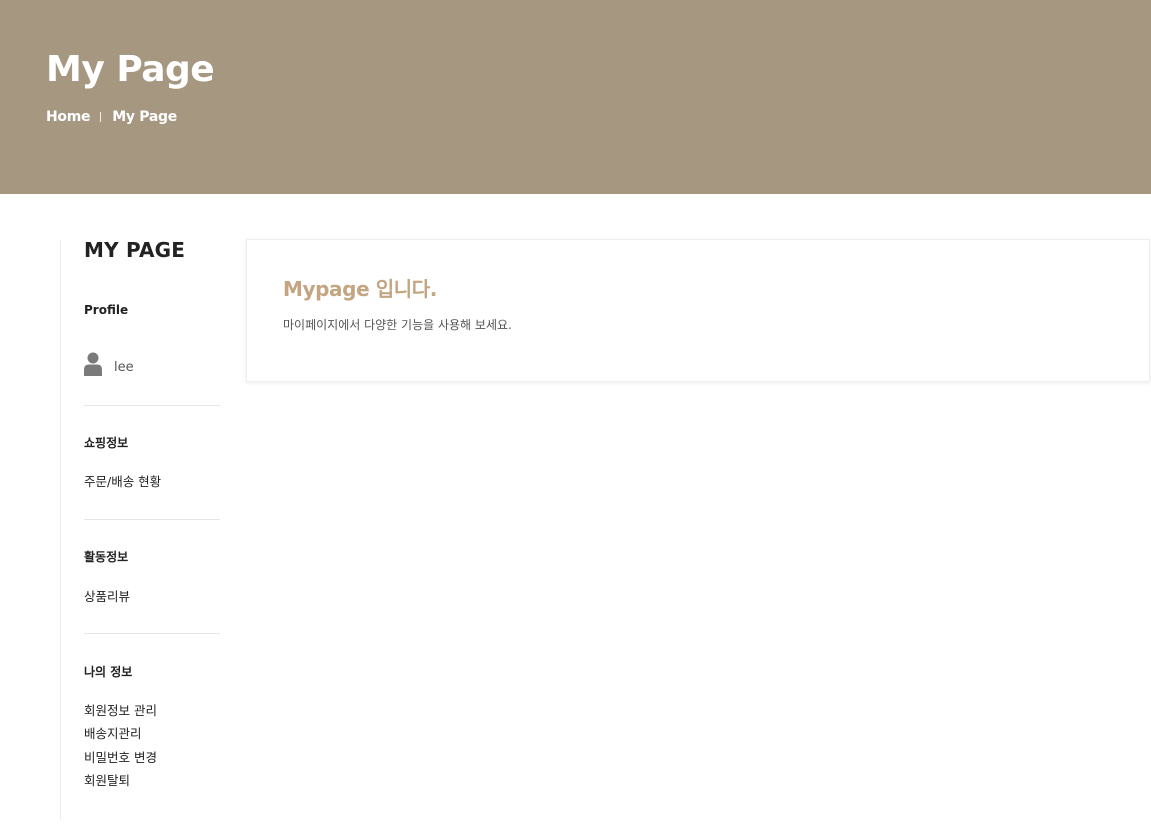 The height and width of the screenshot is (840, 1151). Describe the element at coordinates (120, 758) in the screenshot. I see `change-password-link: 비밀번호 변경` at that location.